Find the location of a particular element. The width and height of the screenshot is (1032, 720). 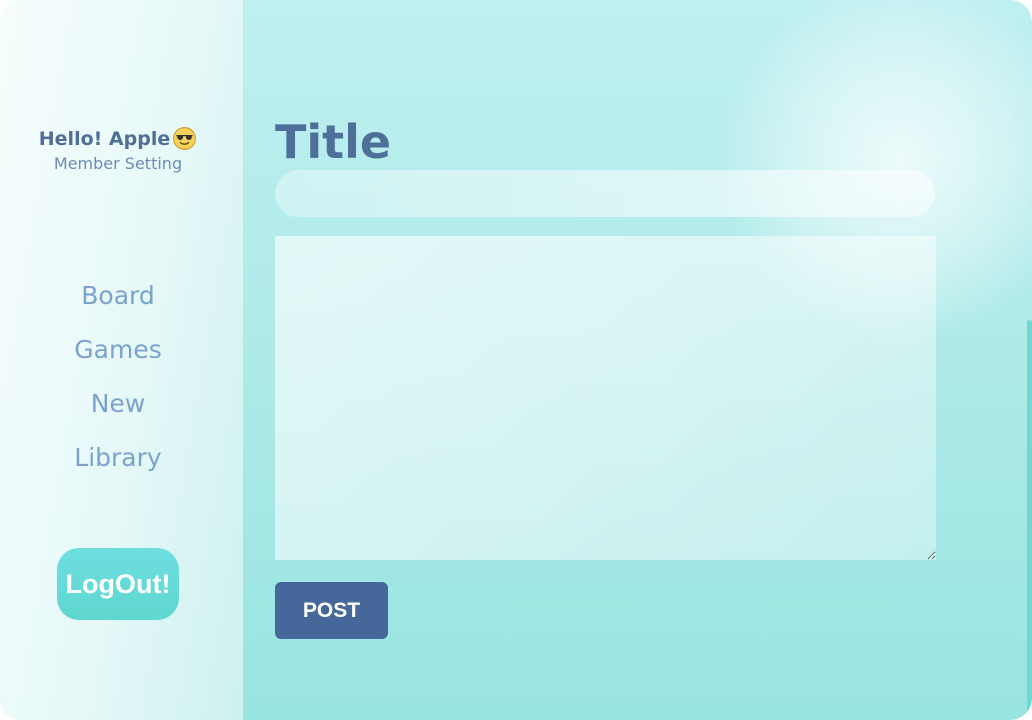

user-greeting: Hello! Apple Member Setting is located at coordinates (118, 149).